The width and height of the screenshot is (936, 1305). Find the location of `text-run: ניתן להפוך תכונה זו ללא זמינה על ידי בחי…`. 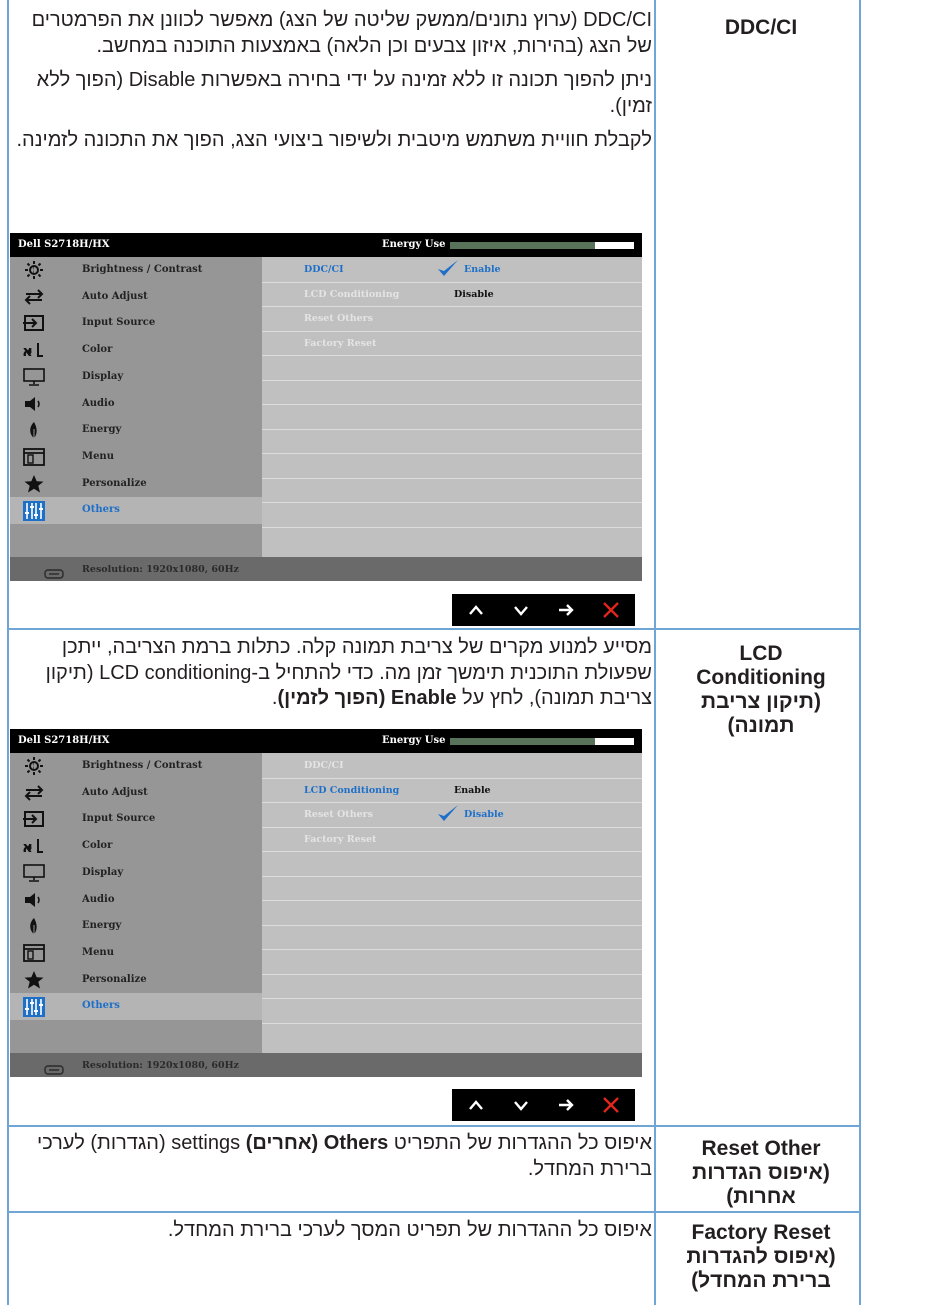

text-run: ניתן להפוך תכונה זו ללא זמינה על ידי בחי… is located at coordinates (344, 93).